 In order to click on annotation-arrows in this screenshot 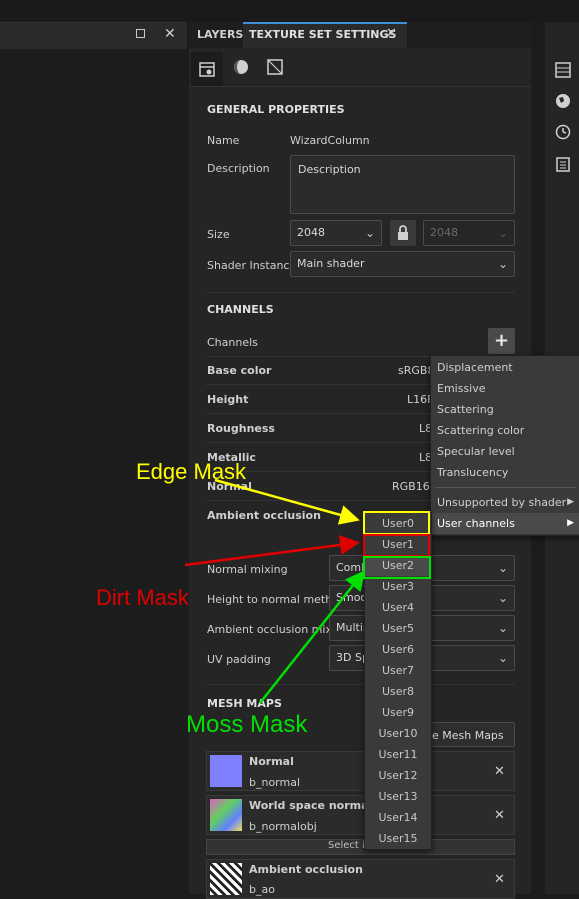, I will do `click(275, 591)`.